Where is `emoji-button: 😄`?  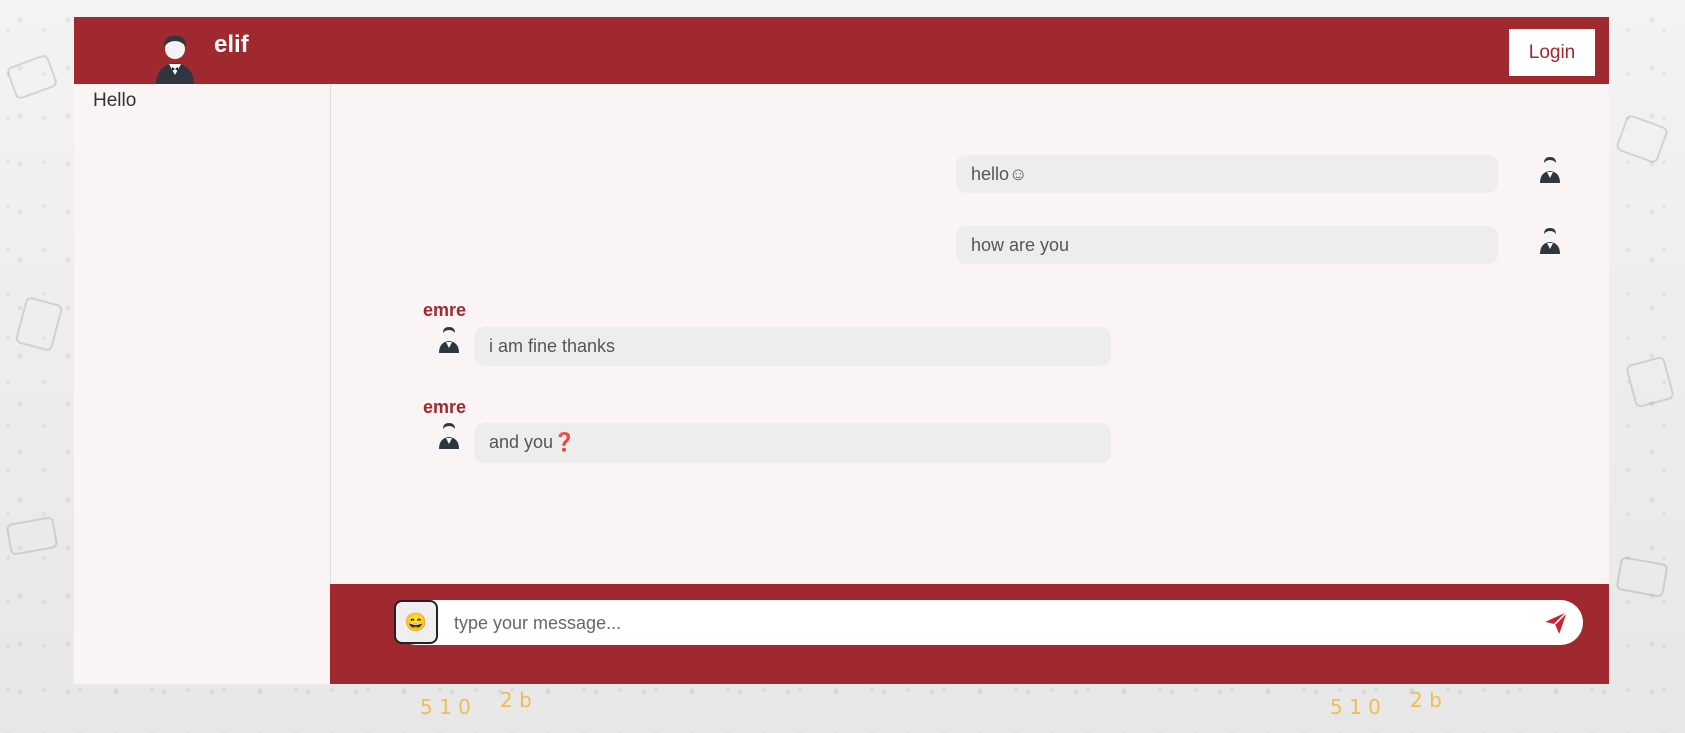 emoji-button: 😄 is located at coordinates (416, 622).